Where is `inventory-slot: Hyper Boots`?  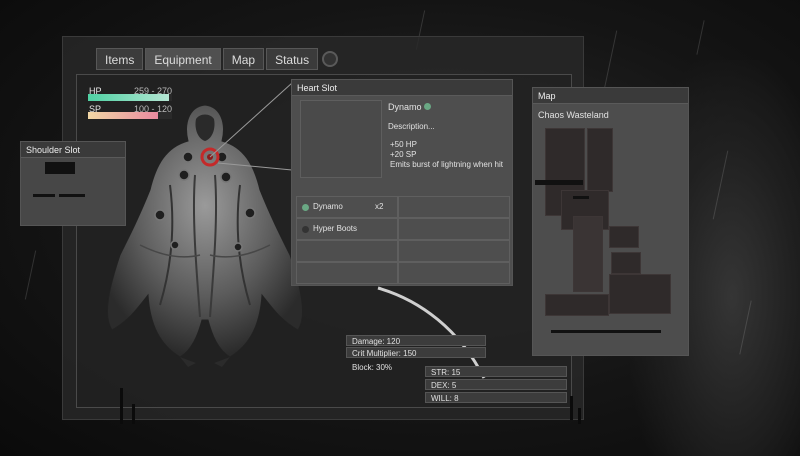
inventory-slot: Hyper Boots is located at coordinates (347, 229).